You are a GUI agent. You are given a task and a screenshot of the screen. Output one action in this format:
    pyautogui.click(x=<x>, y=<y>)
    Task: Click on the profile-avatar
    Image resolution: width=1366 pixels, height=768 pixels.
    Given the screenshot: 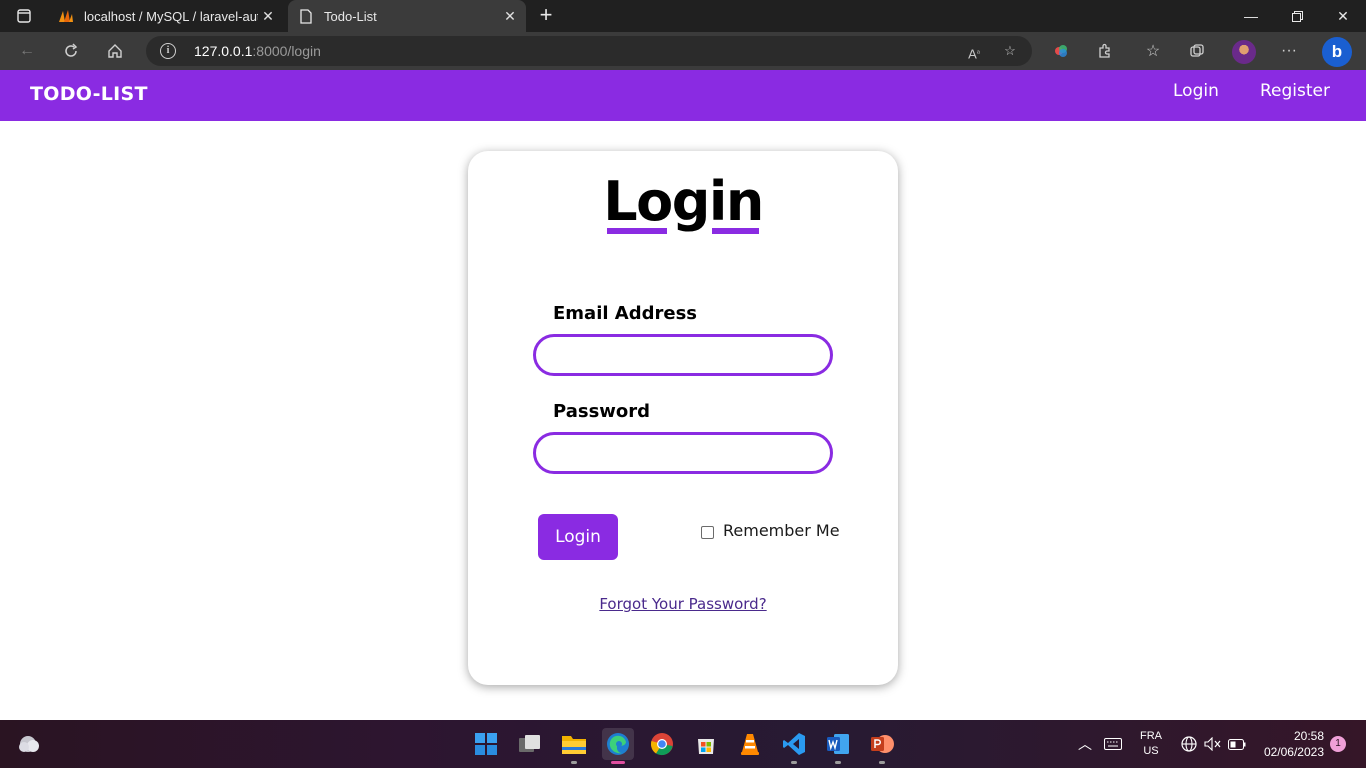 What is the action you would take?
    pyautogui.click(x=1244, y=52)
    